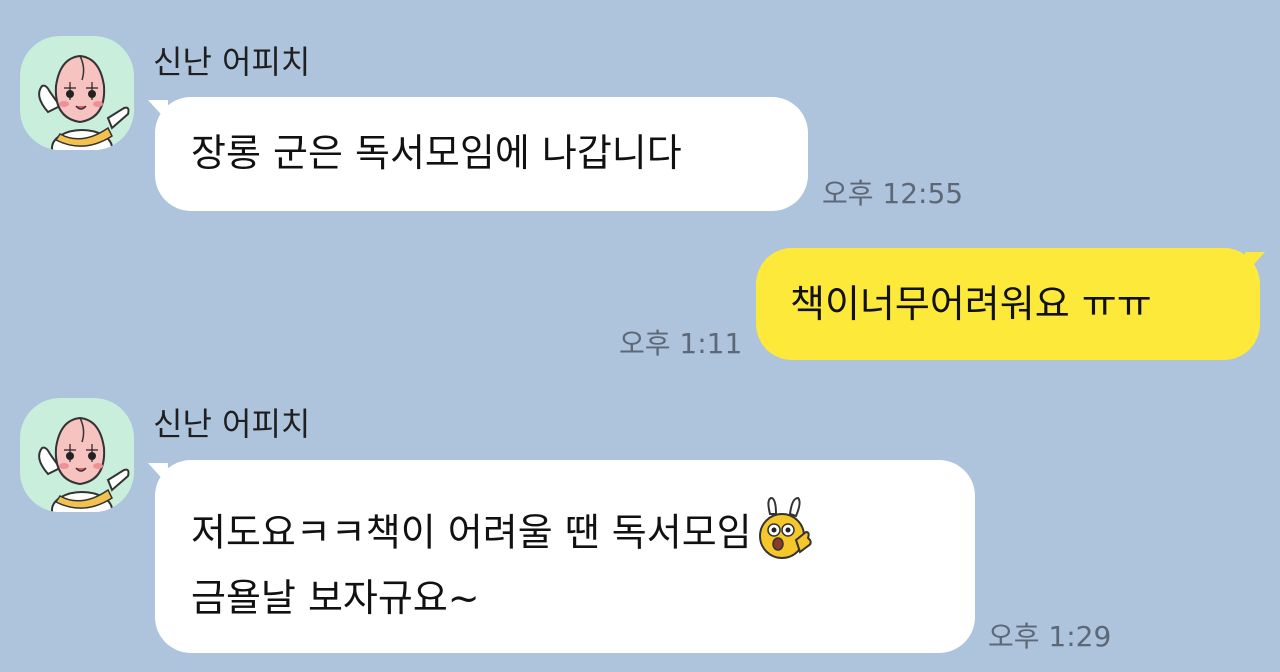 Image resolution: width=1280 pixels, height=672 pixels. I want to click on message-text-line: 저도요ㅋㅋ책이 어려울 땐 독서모임, so click(583, 533).